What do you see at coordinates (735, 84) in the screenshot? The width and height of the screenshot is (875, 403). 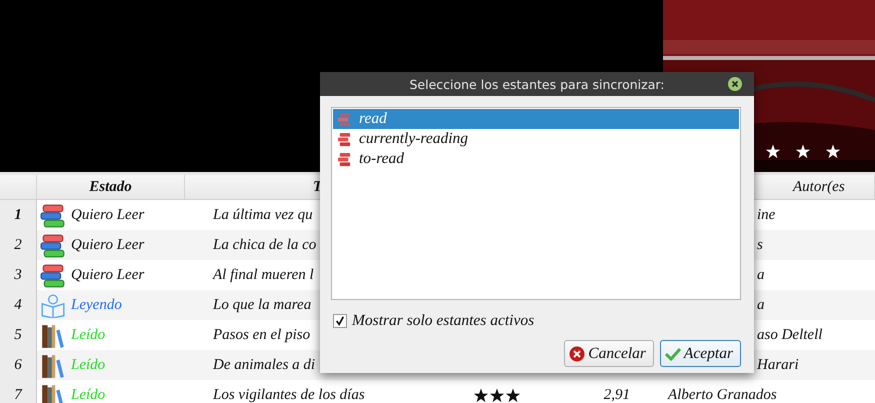 I see `close-icon` at bounding box center [735, 84].